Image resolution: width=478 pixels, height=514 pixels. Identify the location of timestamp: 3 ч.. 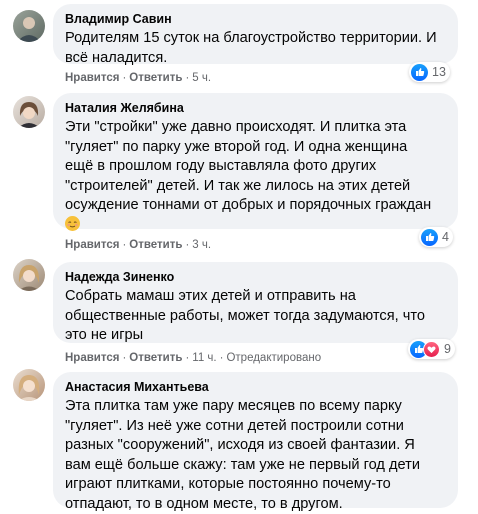
(201, 245).